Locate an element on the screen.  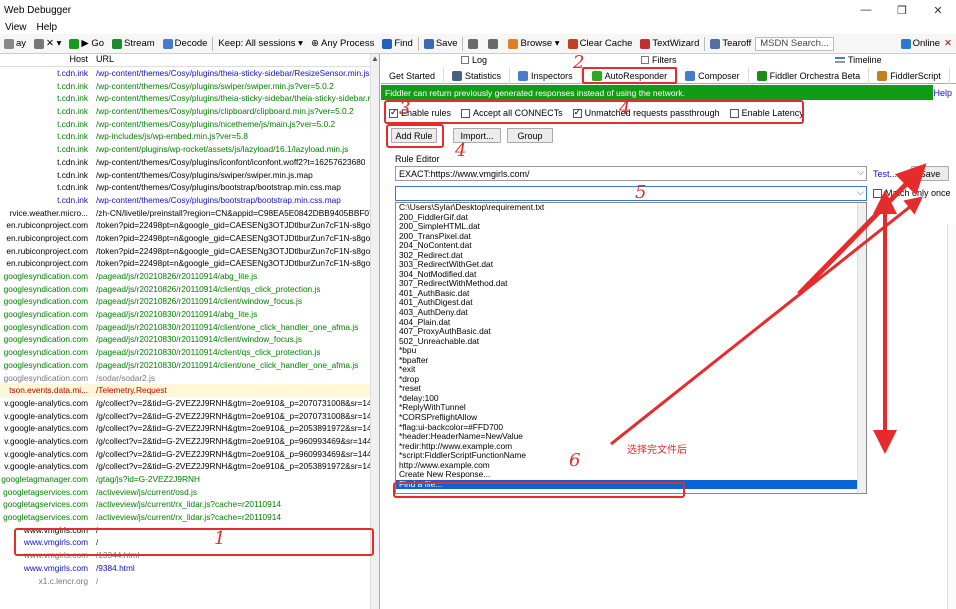
save-rule-button: Save is located at coordinates (930, 173).